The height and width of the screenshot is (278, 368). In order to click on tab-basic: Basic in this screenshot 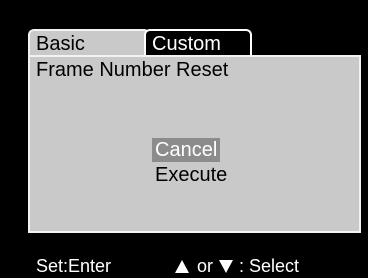, I will do `click(89, 42)`.